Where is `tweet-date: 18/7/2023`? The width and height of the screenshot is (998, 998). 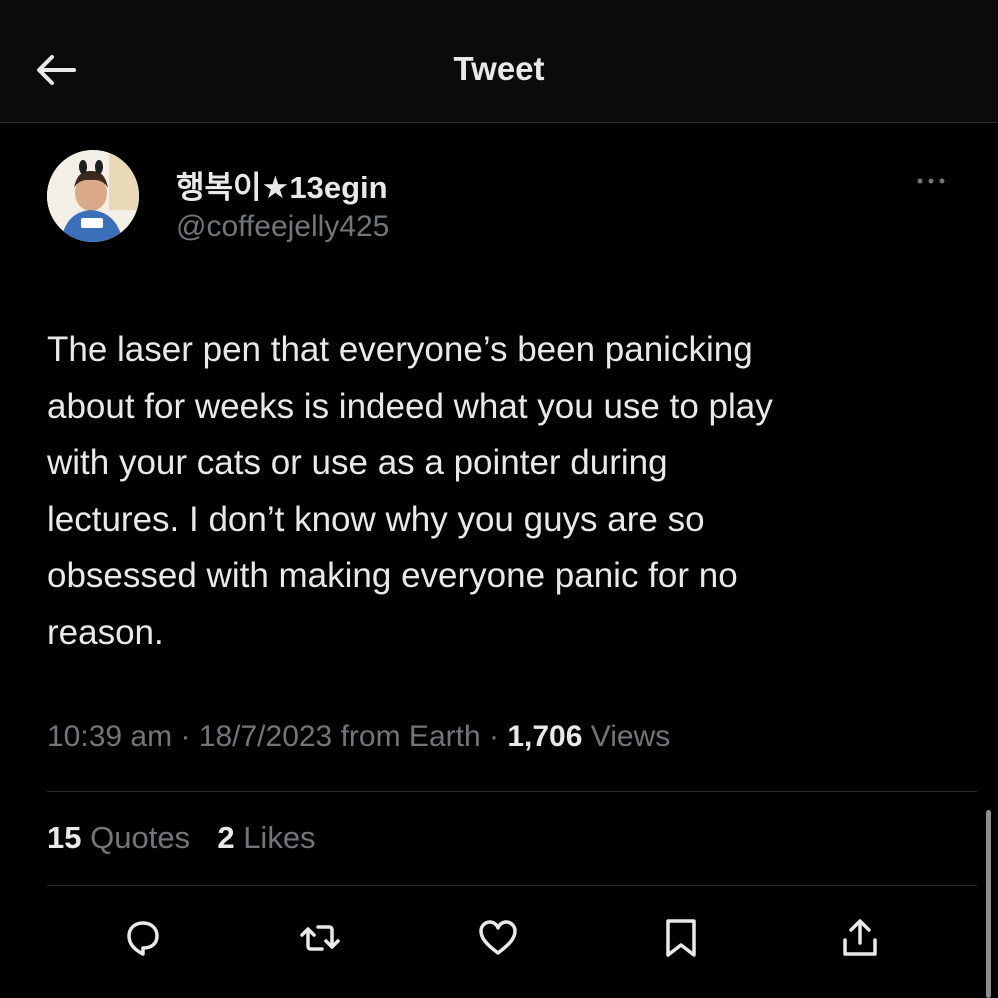
tweet-date: 18/7/2023 is located at coordinates (265, 736).